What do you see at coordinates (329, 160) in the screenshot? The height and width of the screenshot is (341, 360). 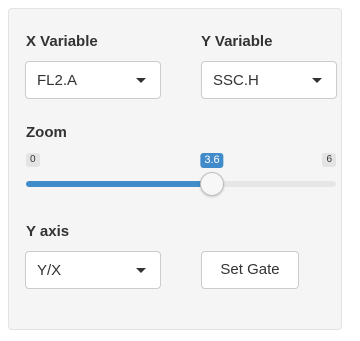 I see `zoom-max-label: 6` at bounding box center [329, 160].